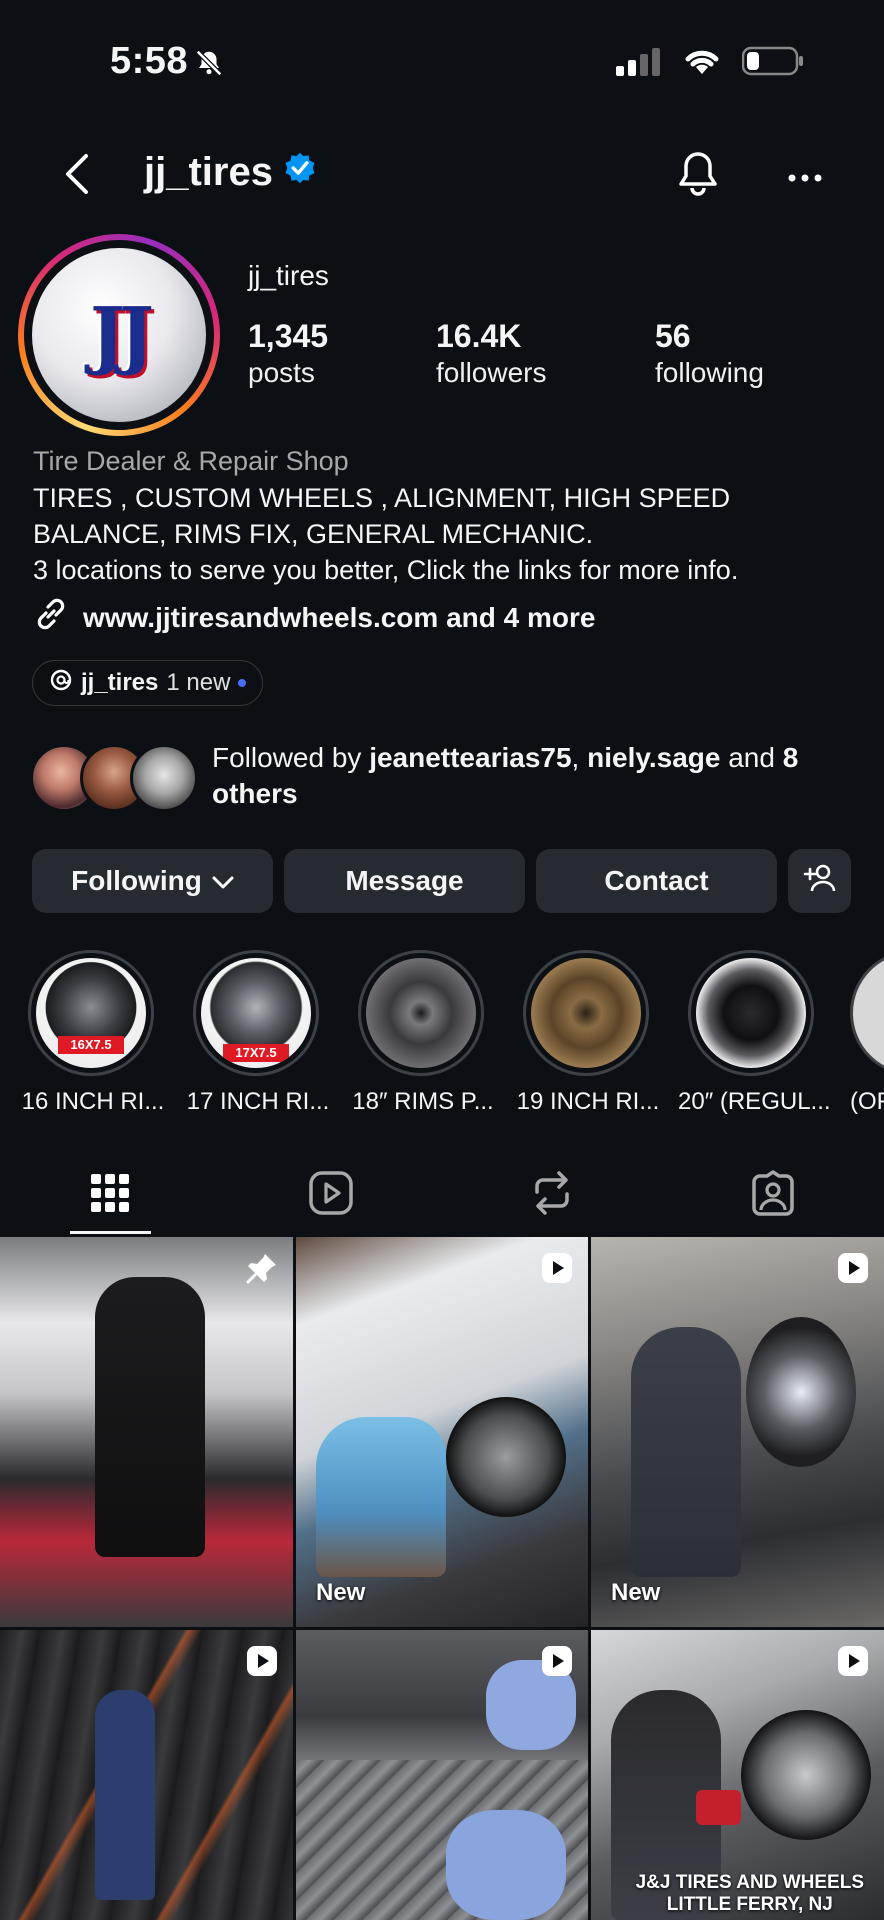 Image resolution: width=884 pixels, height=1920 pixels. What do you see at coordinates (288, 275) in the screenshot?
I see `profile-name: jj_tires` at bounding box center [288, 275].